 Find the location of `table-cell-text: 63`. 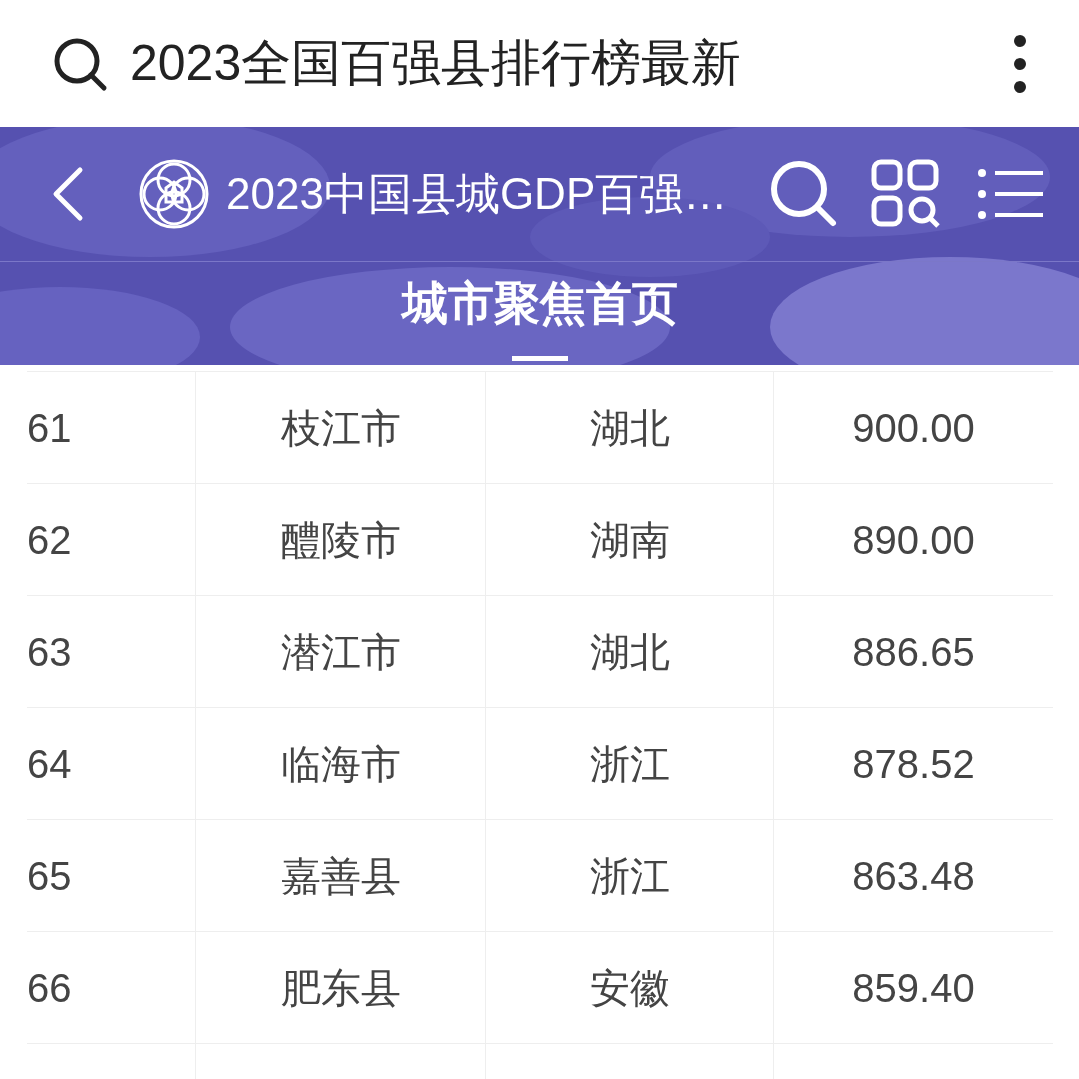

table-cell-text: 63 is located at coordinates (50, 652).